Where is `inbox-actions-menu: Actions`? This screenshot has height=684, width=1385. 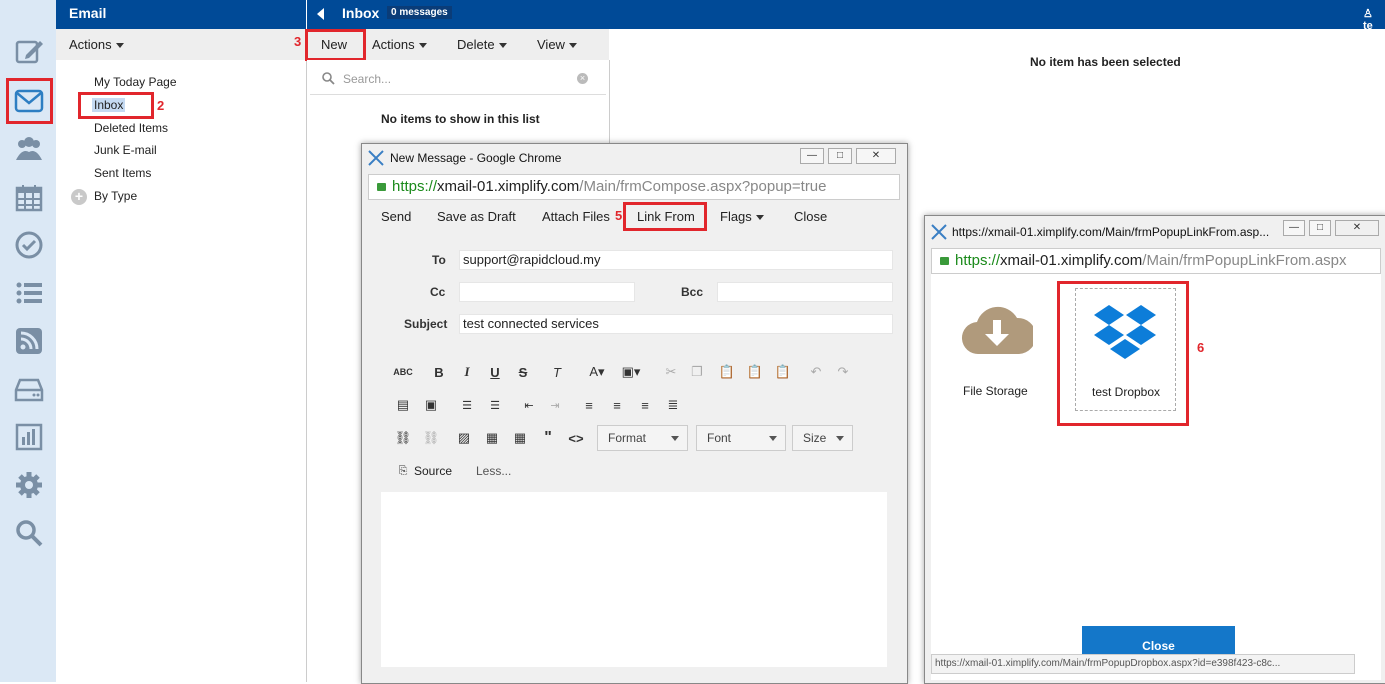
inbox-actions-menu: Actions is located at coordinates (399, 44).